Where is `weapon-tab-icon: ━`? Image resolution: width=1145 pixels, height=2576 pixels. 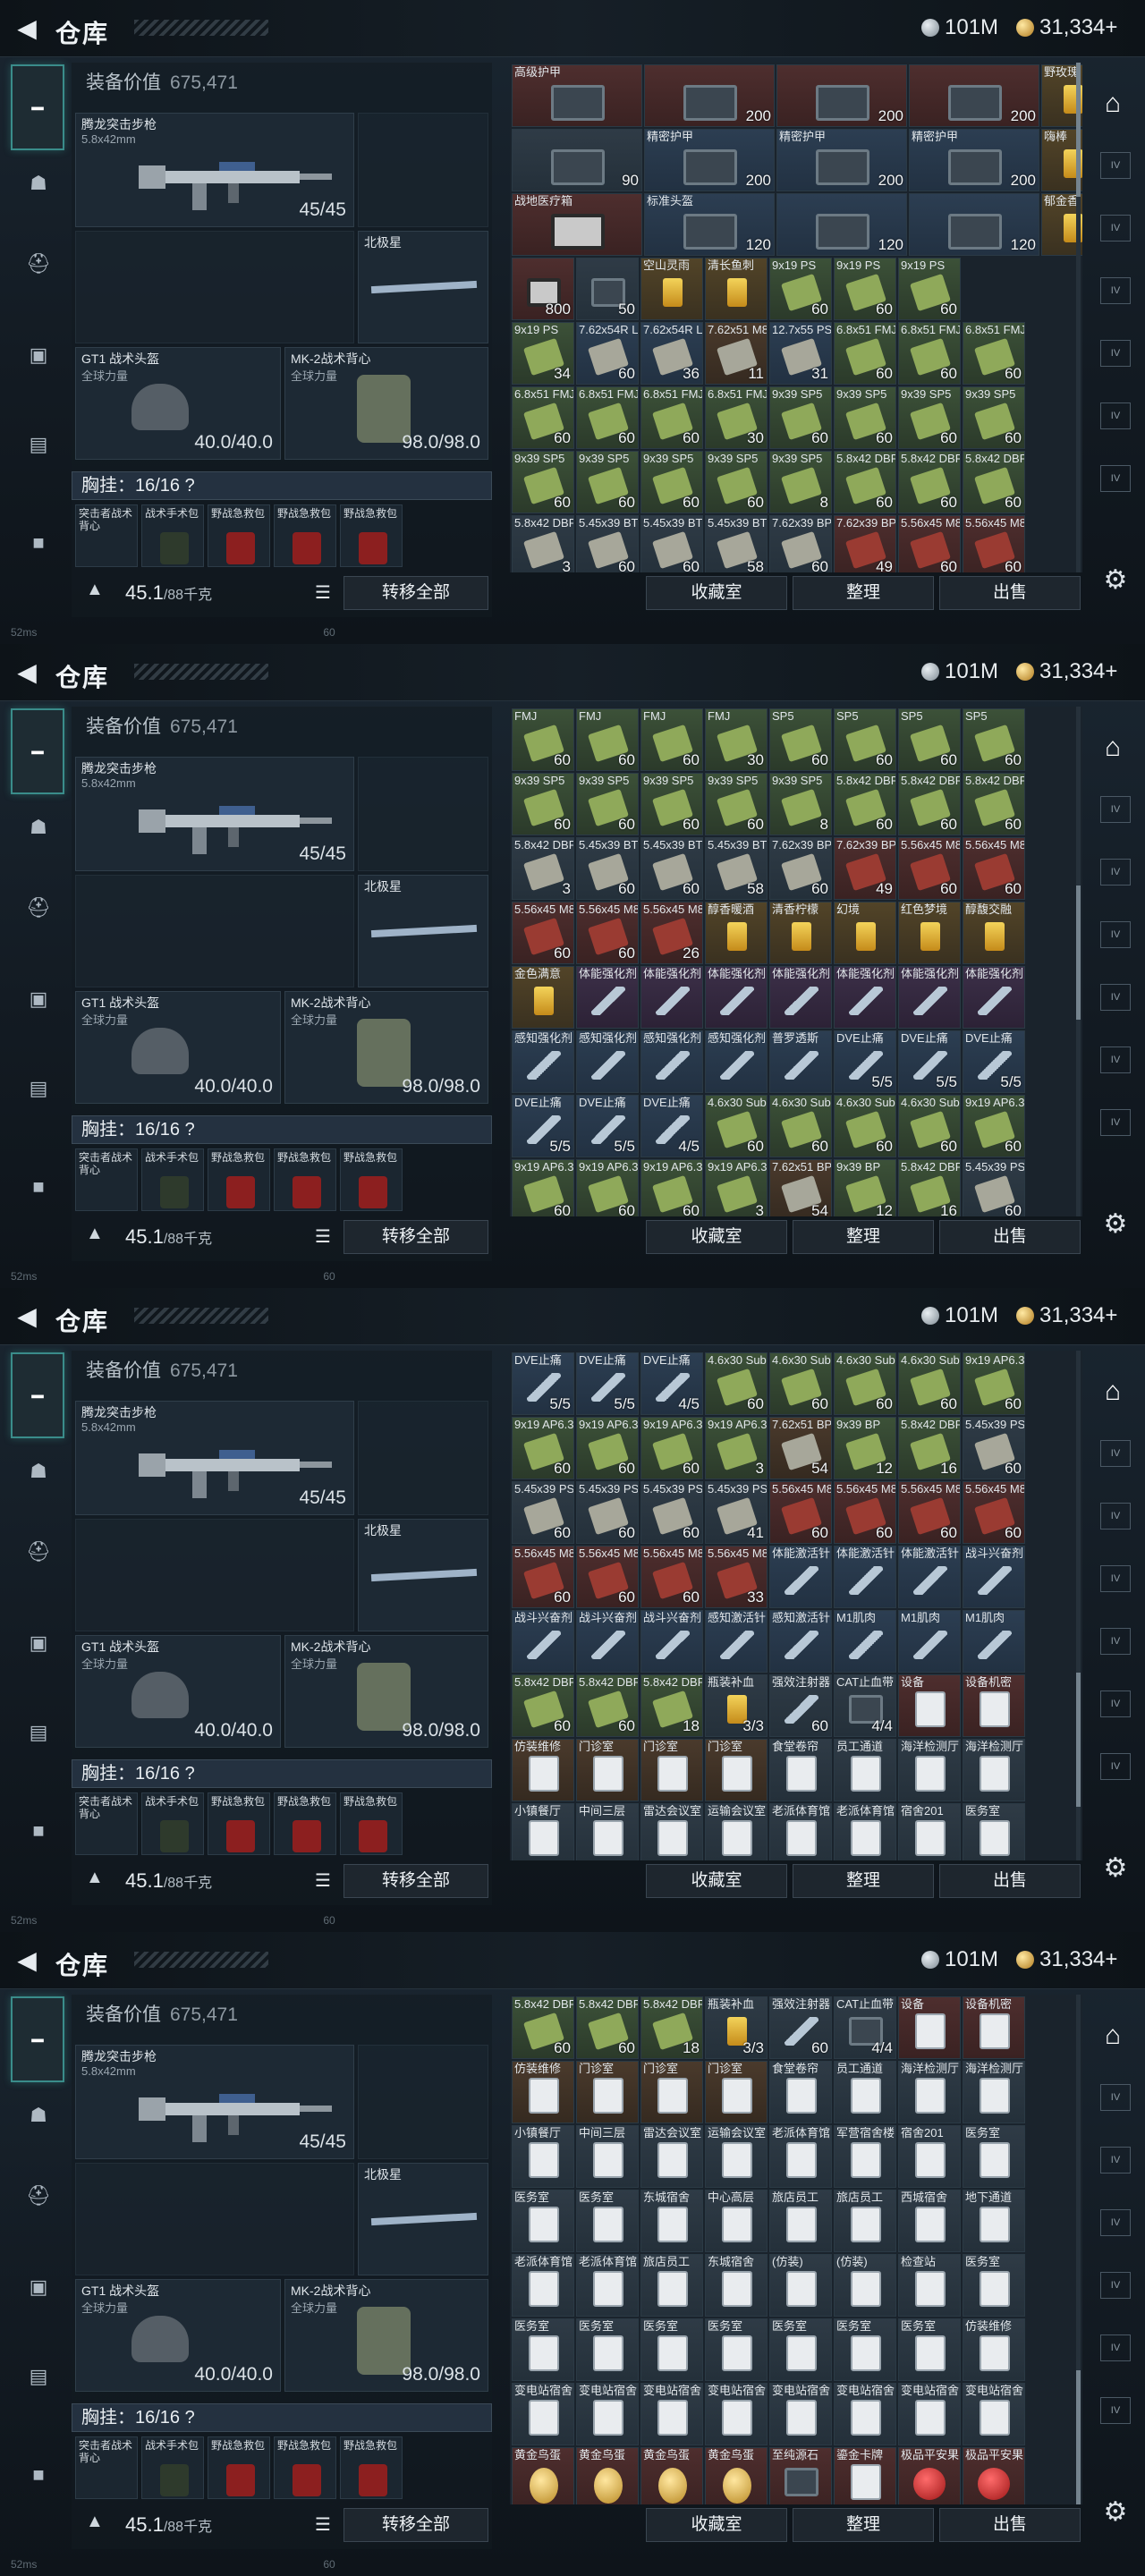
weapon-tab-icon: ━ is located at coordinates (37, 2039).